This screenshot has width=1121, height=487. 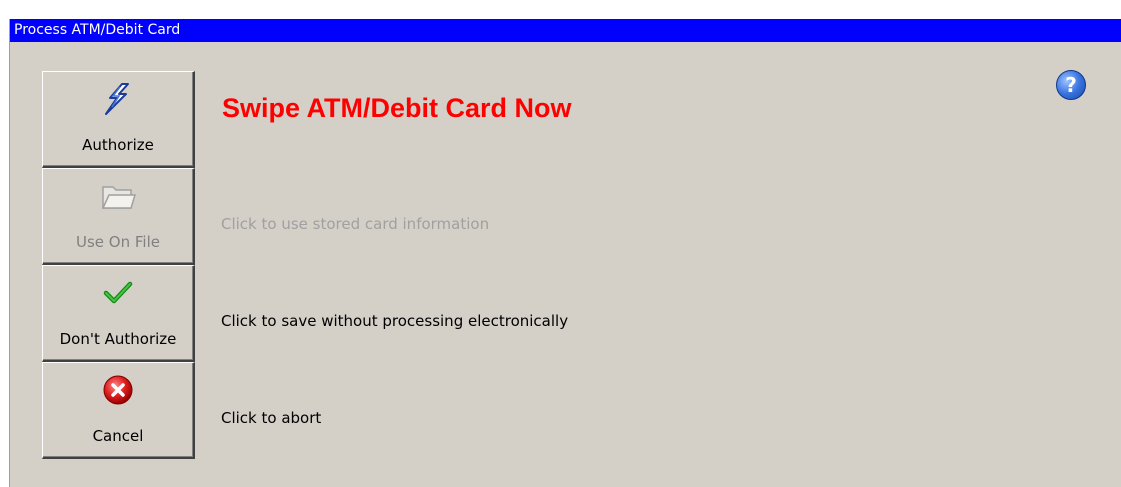 What do you see at coordinates (118, 216) in the screenshot?
I see `use-on-file-button: Use On File` at bounding box center [118, 216].